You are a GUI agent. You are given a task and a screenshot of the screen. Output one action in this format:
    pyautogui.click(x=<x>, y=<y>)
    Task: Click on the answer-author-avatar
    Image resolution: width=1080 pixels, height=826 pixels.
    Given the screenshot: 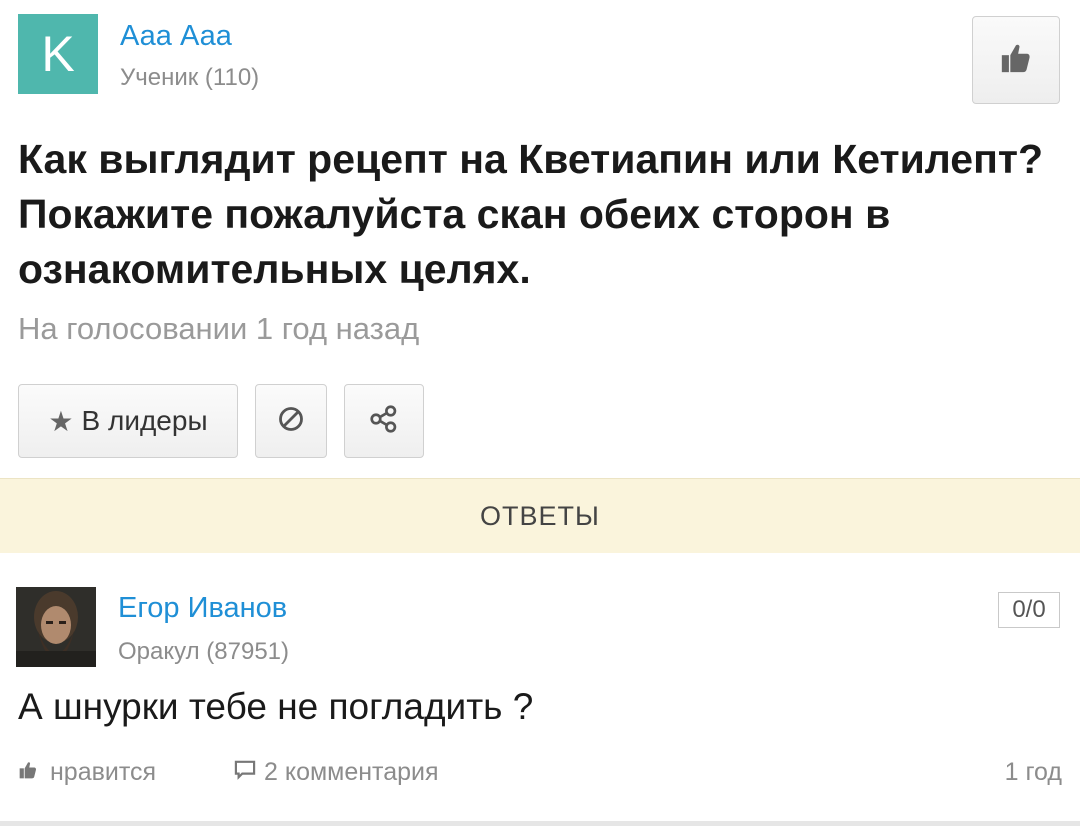 What is the action you would take?
    pyautogui.click(x=56, y=627)
    